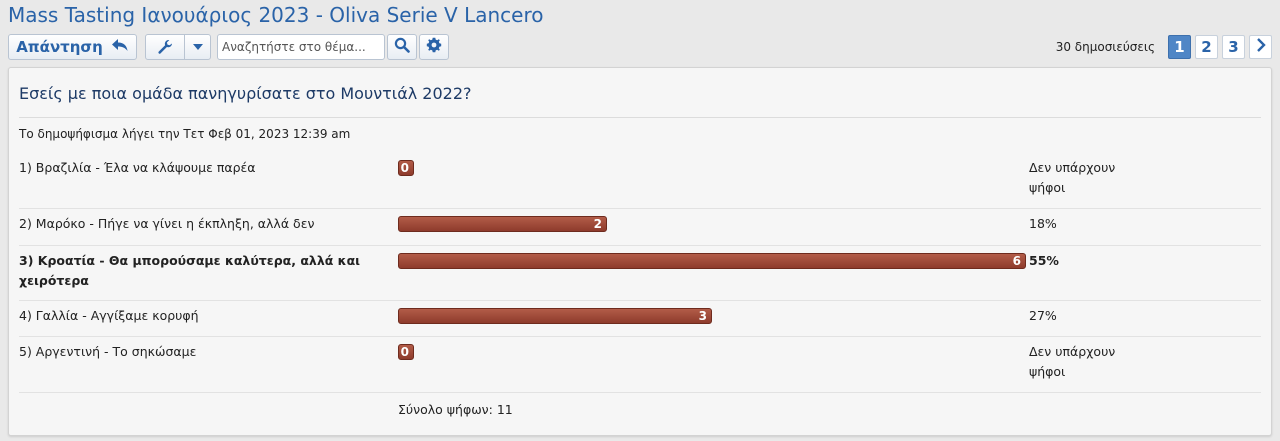  What do you see at coordinates (166, 47) in the screenshot?
I see `wrench-icon` at bounding box center [166, 47].